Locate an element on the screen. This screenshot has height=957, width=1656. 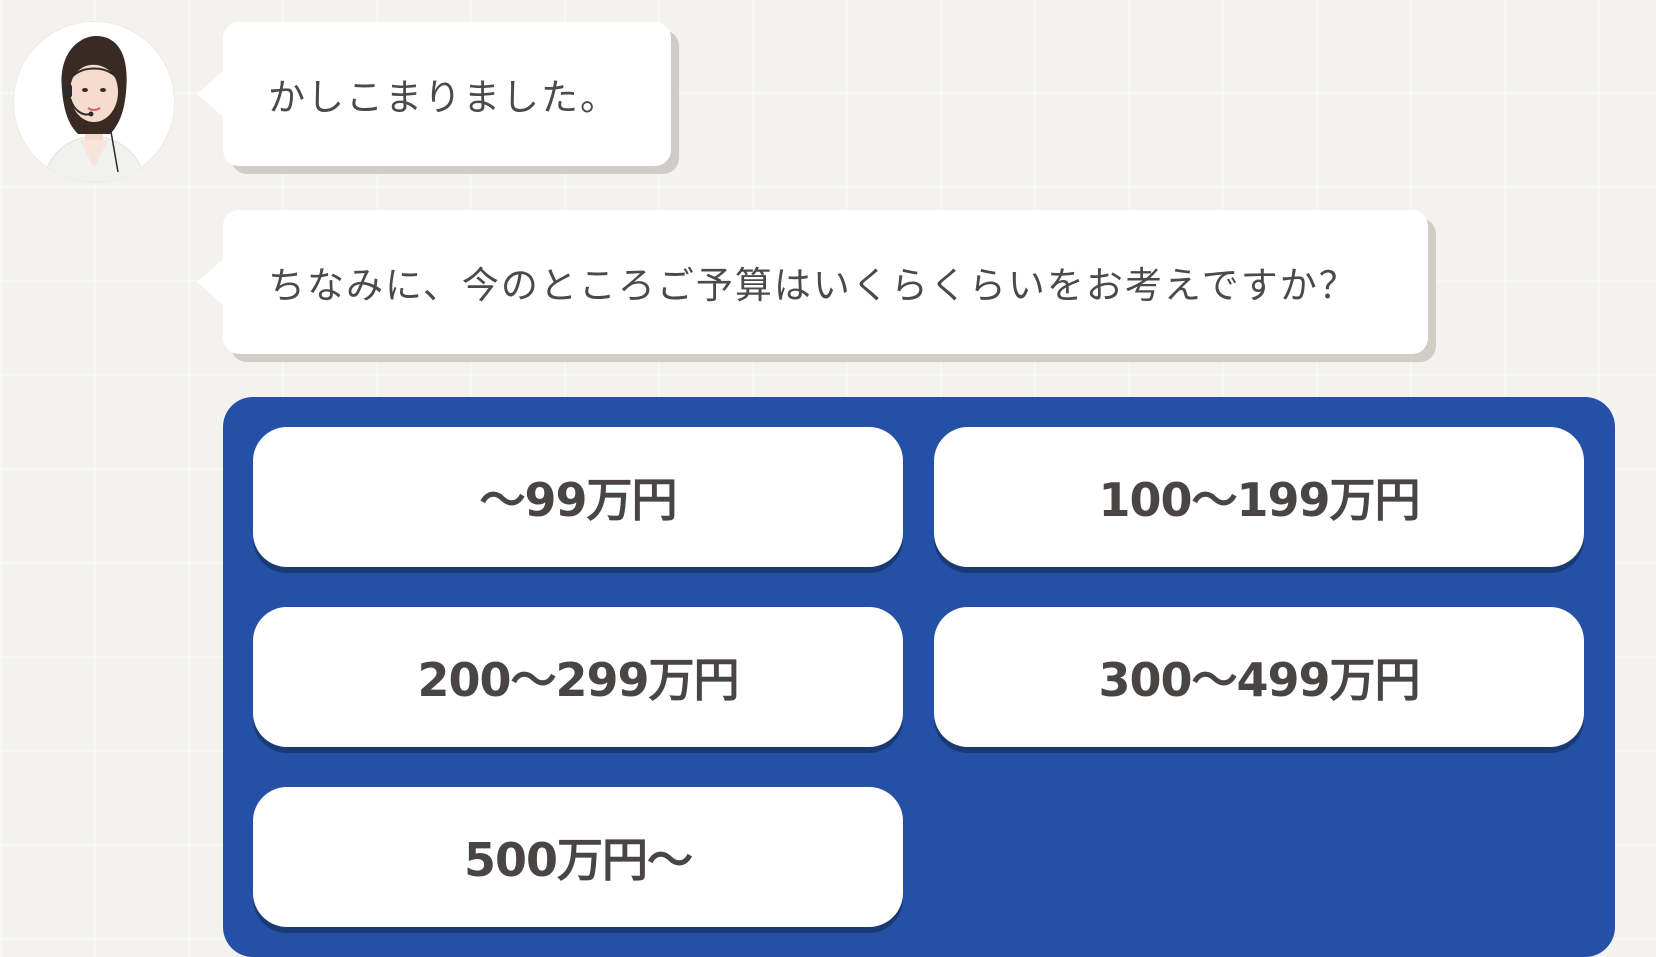
budget-option-under-99: 〜99万円 is located at coordinates (578, 497).